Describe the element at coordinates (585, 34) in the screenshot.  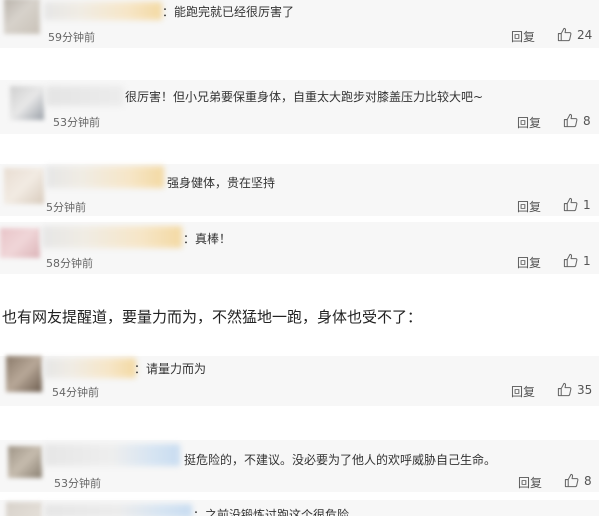
I see `like-count: 24` at that location.